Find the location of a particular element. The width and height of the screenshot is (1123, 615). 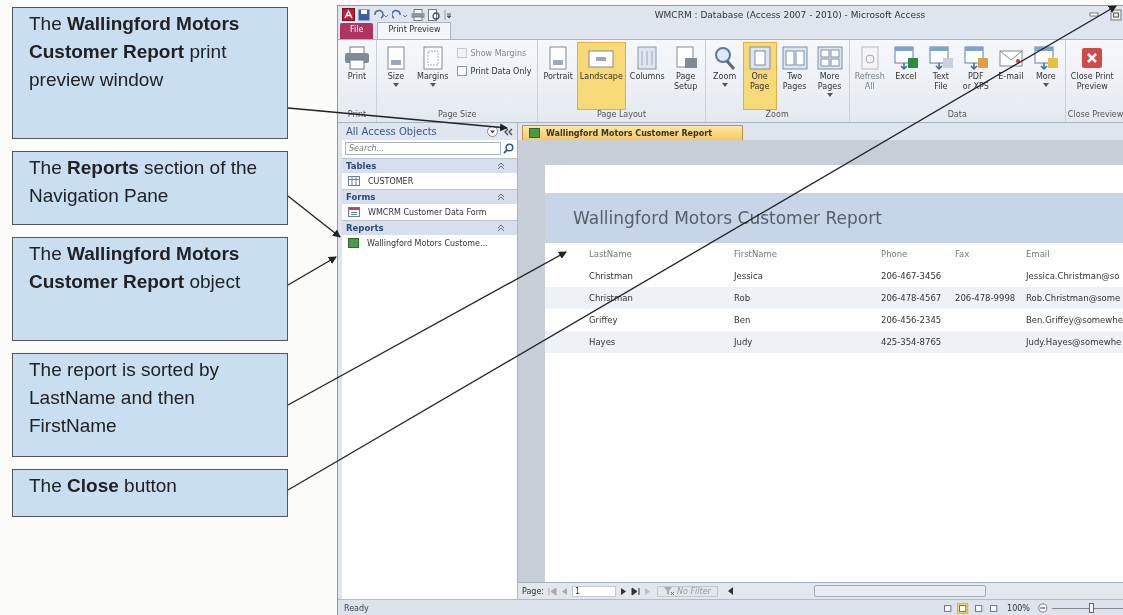

column-header: FirstName is located at coordinates (756, 254).